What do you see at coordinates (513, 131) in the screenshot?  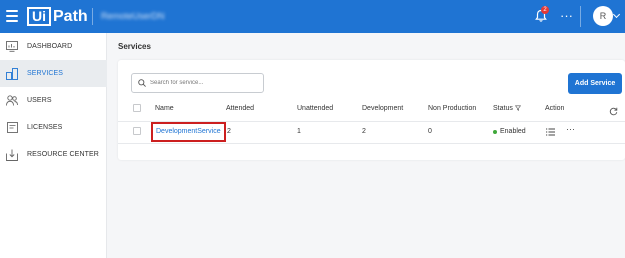 I see `status-text: Enabled` at bounding box center [513, 131].